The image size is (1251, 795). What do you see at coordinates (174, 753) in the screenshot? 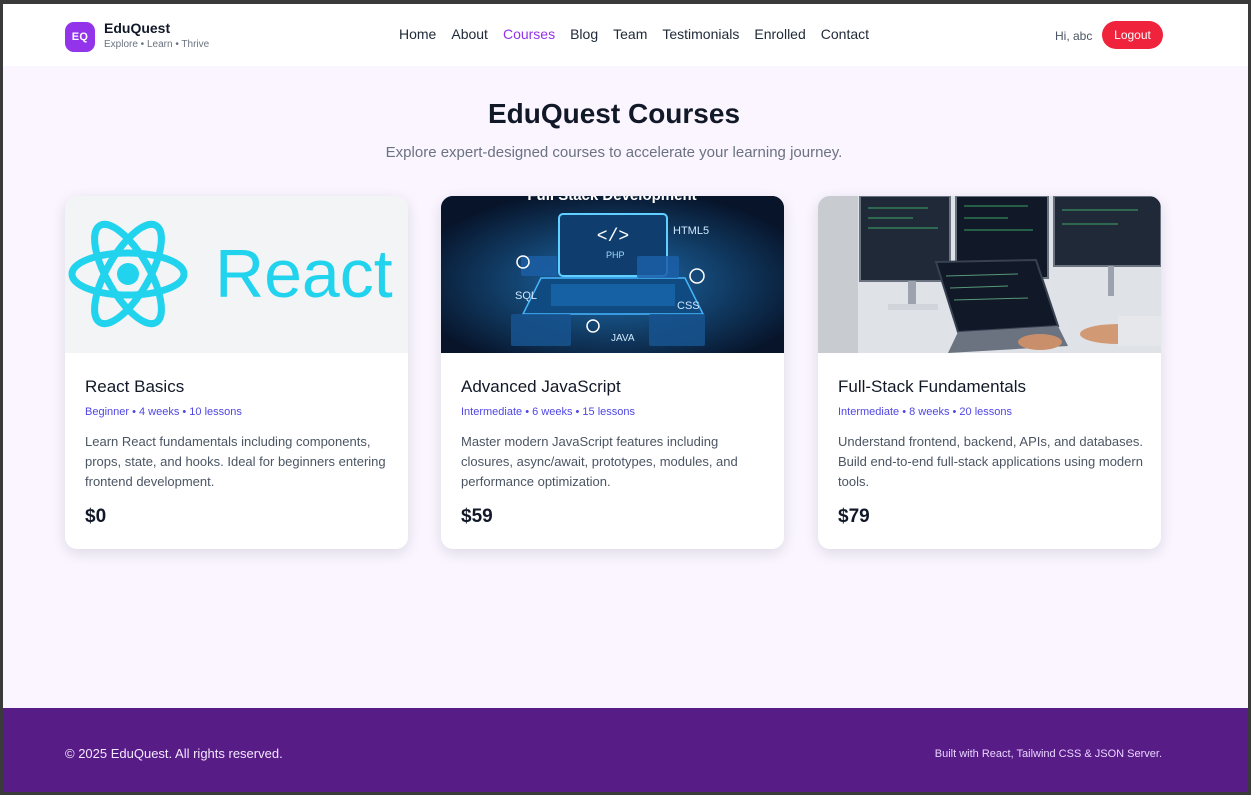
I see `footer-copyright: © 2025 EduQuest. All rights reserved.` at bounding box center [174, 753].